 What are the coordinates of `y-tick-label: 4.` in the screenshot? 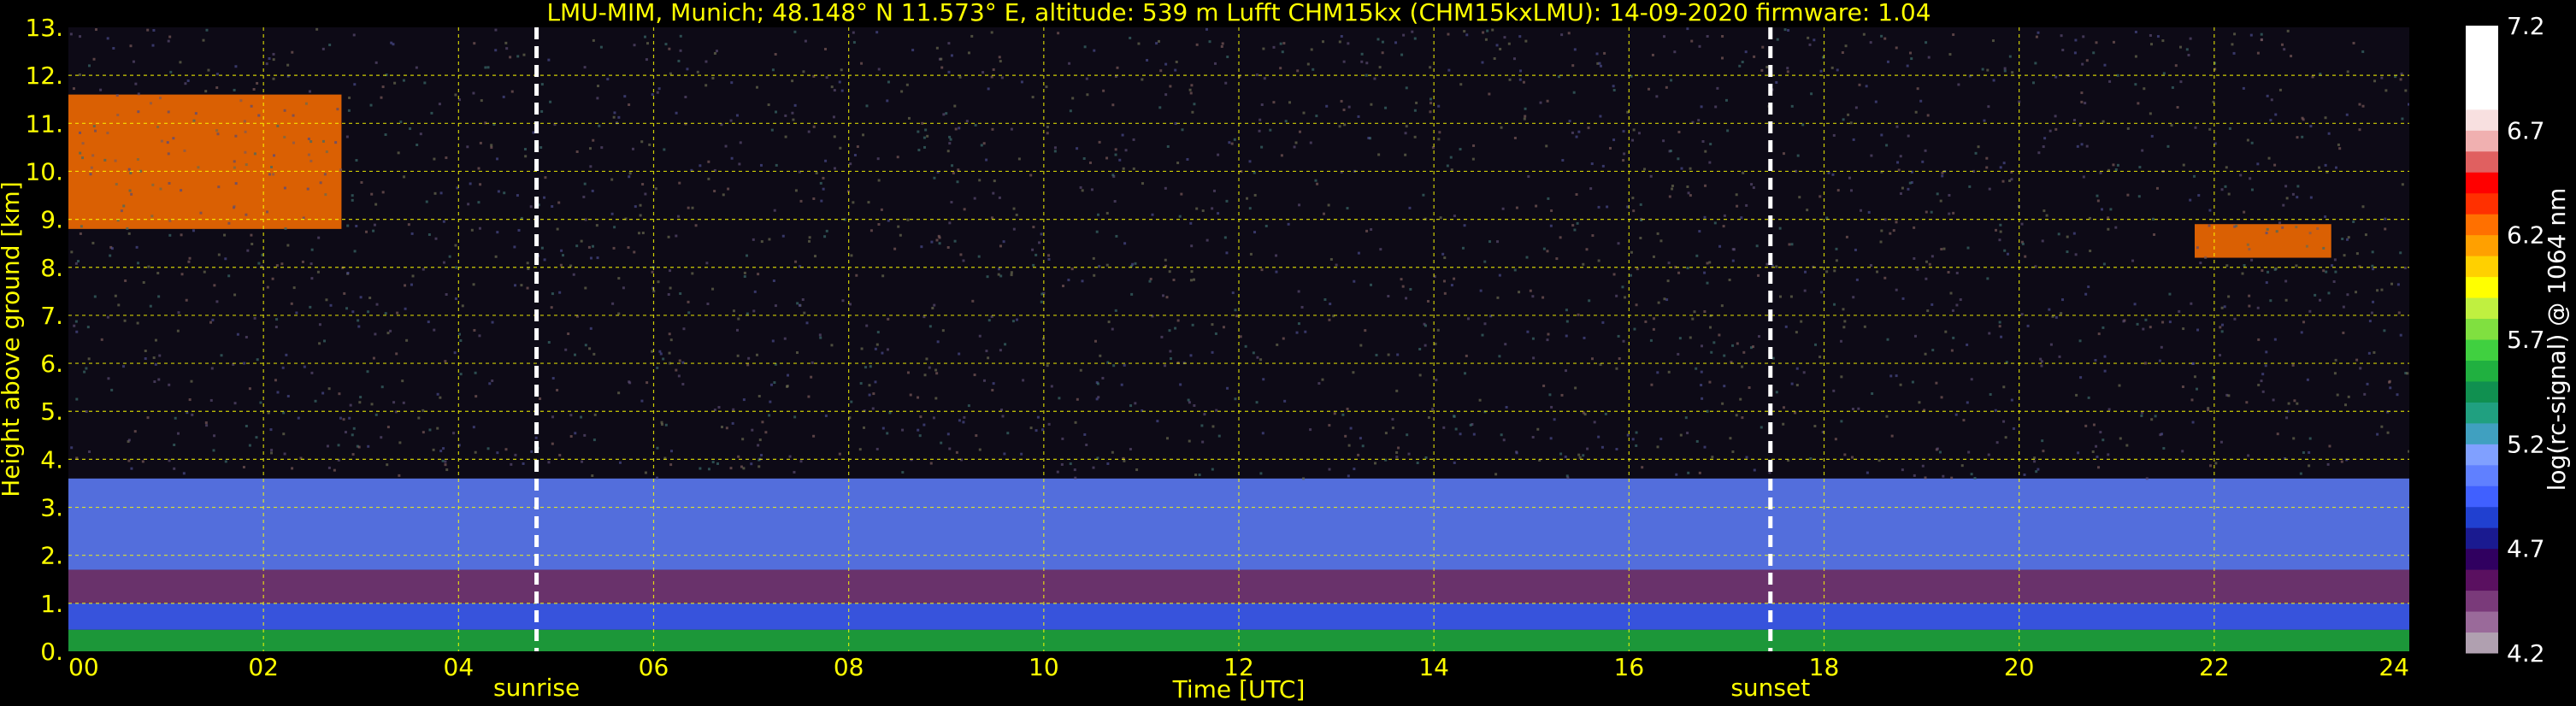 It's located at (51, 459).